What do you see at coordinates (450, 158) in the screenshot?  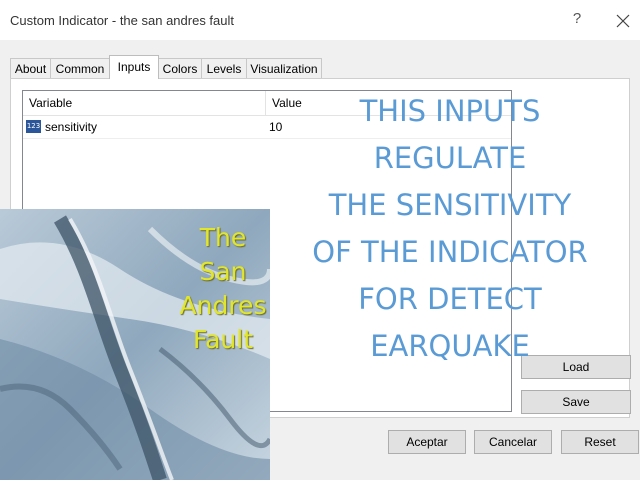 I see `annotation-line: REGULATE` at bounding box center [450, 158].